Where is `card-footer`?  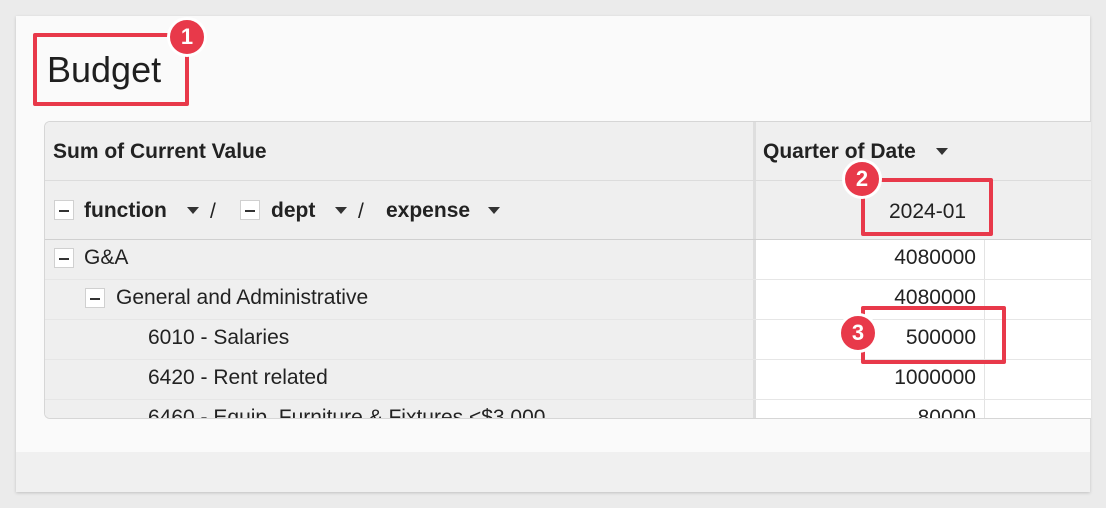 card-footer is located at coordinates (553, 472).